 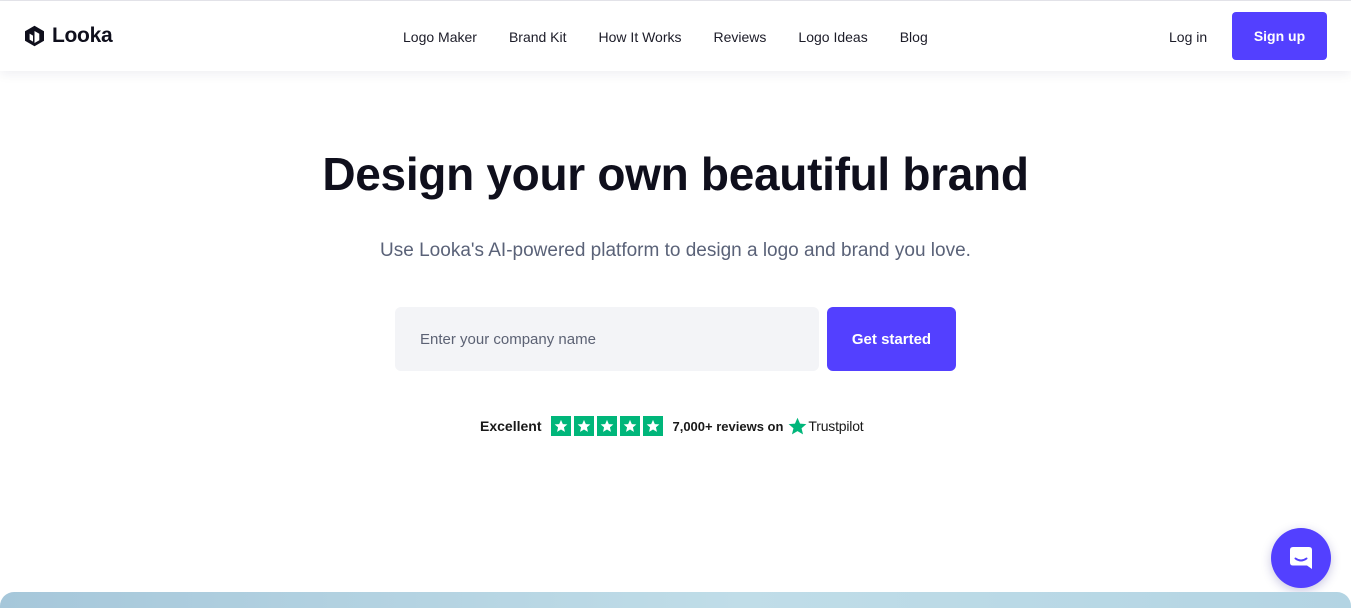 I want to click on trustpilot-widget: Excellent 7,000+ reviews on Trustpilot, so click(x=672, y=426).